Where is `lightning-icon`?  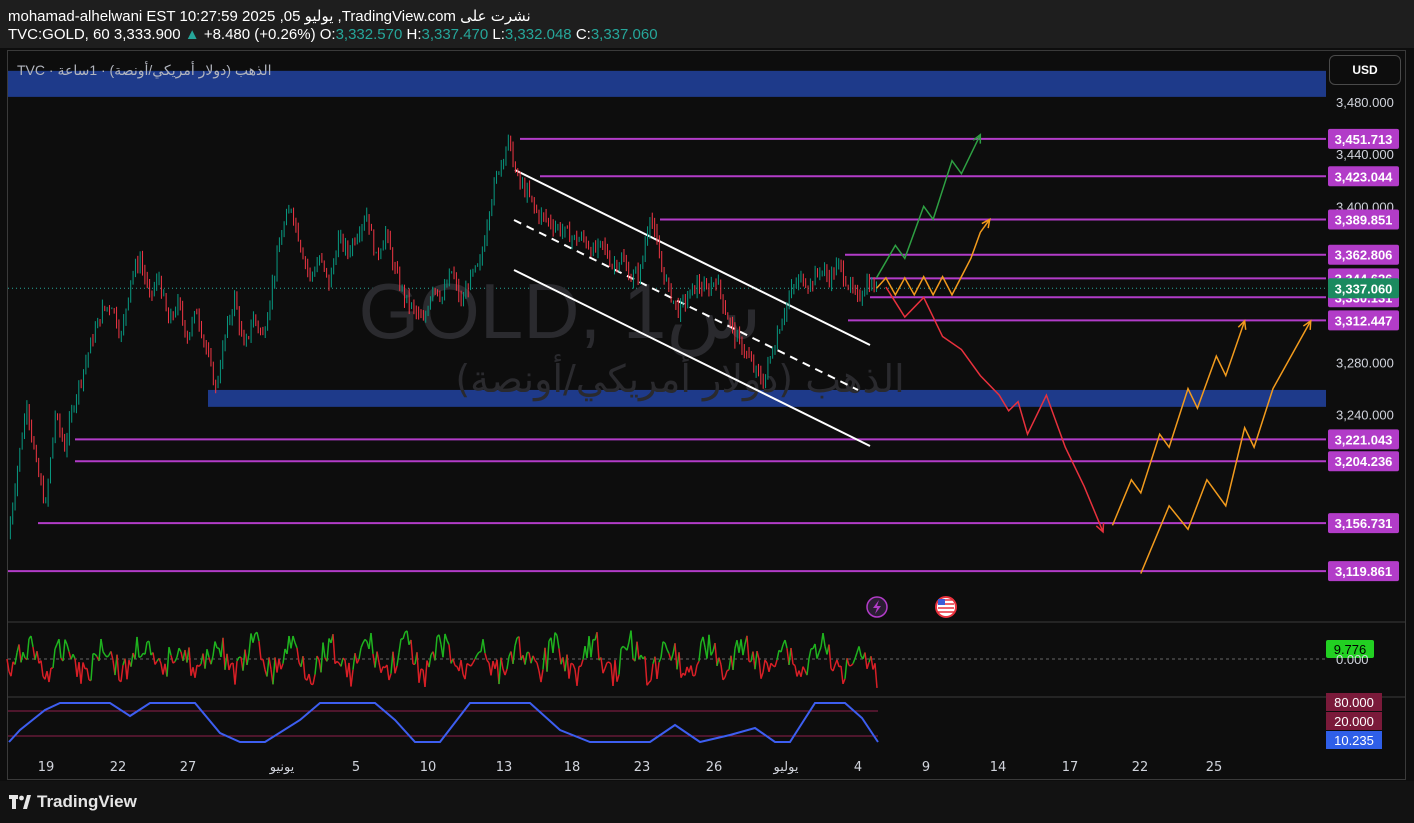 lightning-icon is located at coordinates (877, 607).